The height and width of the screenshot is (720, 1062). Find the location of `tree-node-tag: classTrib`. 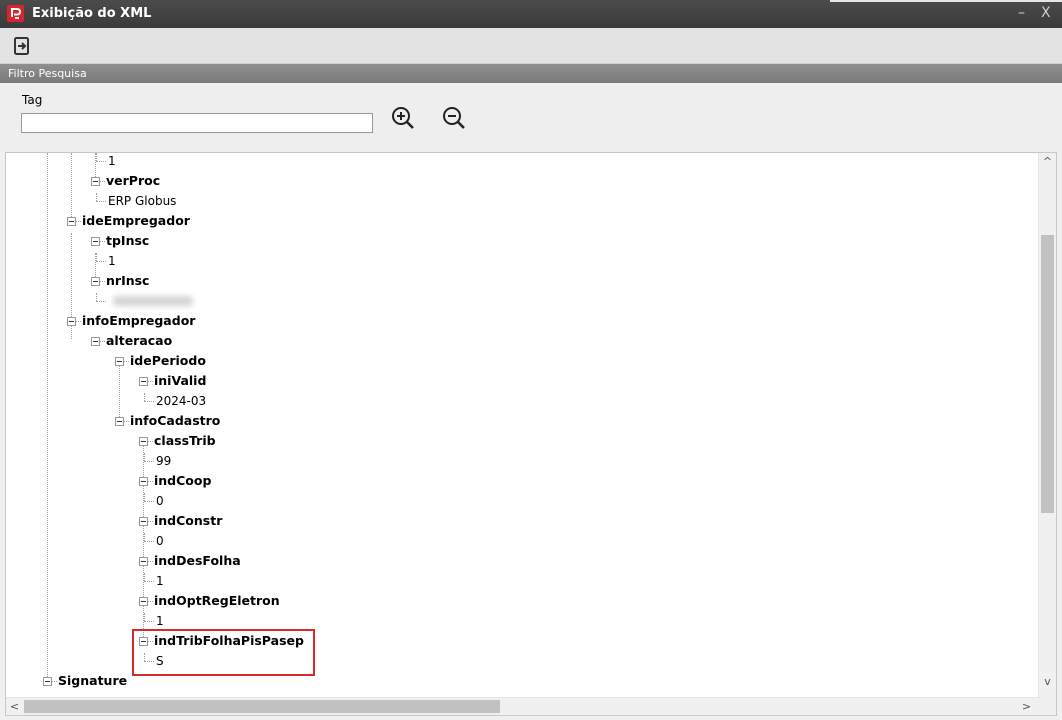

tree-node-tag: classTrib is located at coordinates (185, 441).